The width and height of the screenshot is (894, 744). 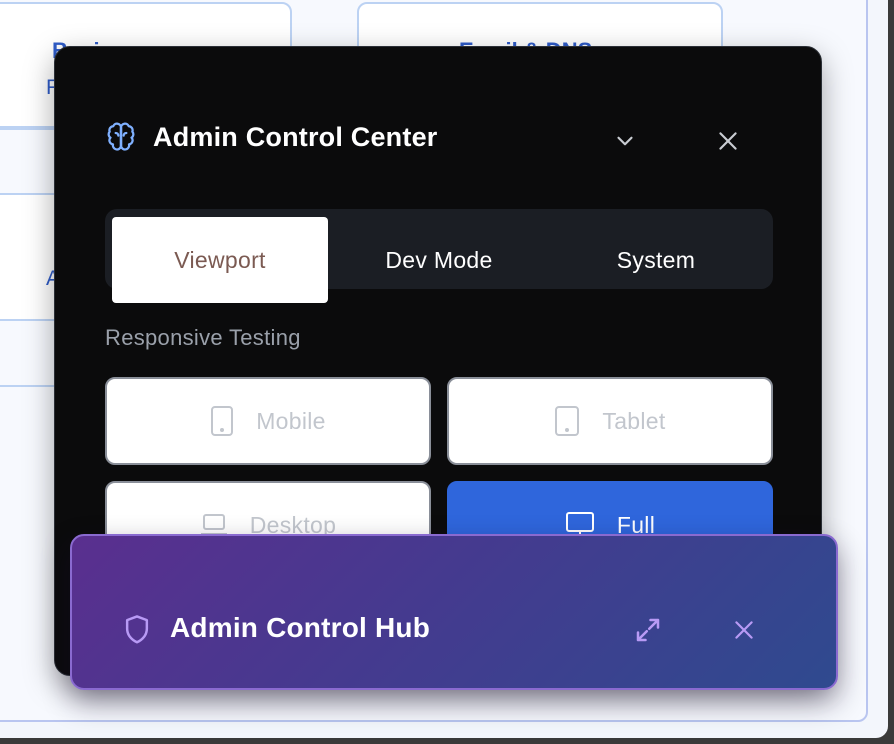 I want to click on mobile-button: Mobile, so click(x=268, y=421).